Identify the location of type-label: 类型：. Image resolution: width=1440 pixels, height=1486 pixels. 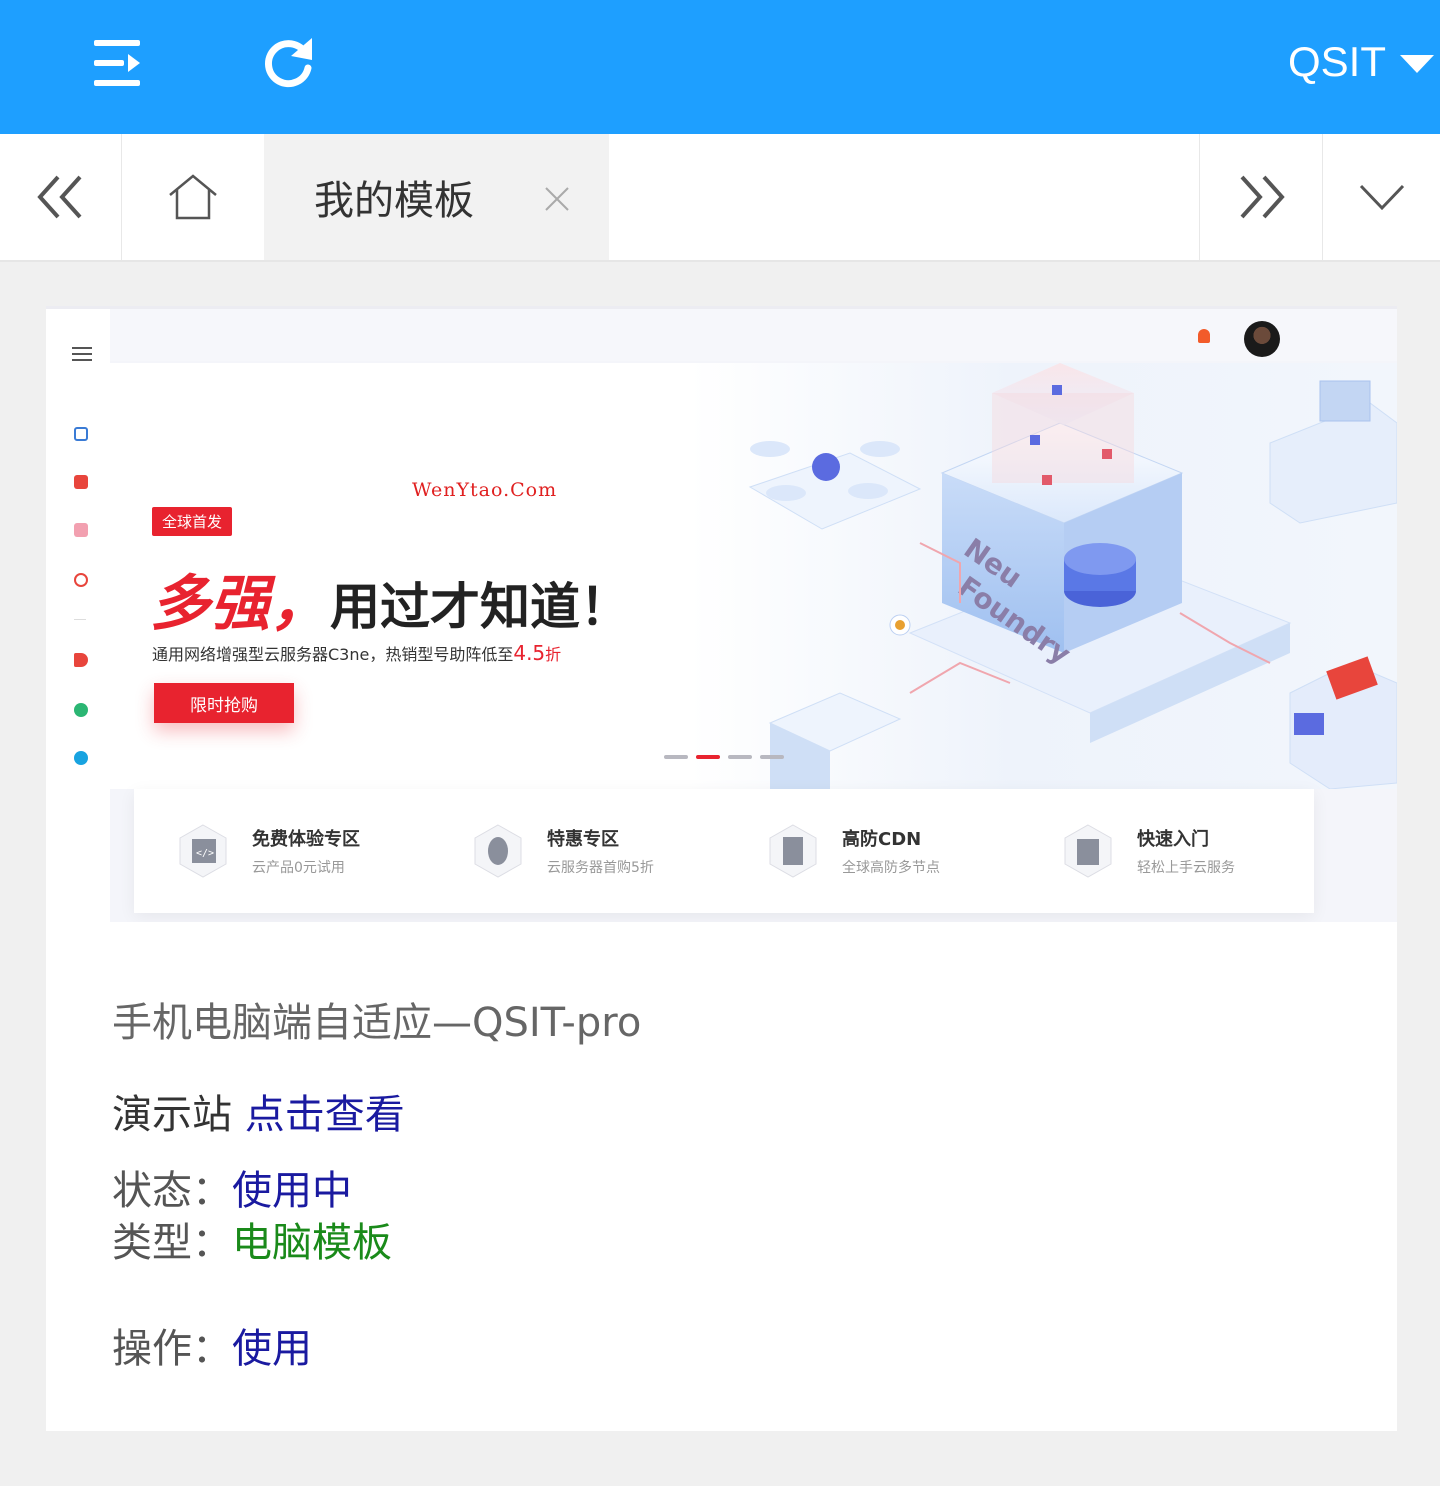
(172, 1243).